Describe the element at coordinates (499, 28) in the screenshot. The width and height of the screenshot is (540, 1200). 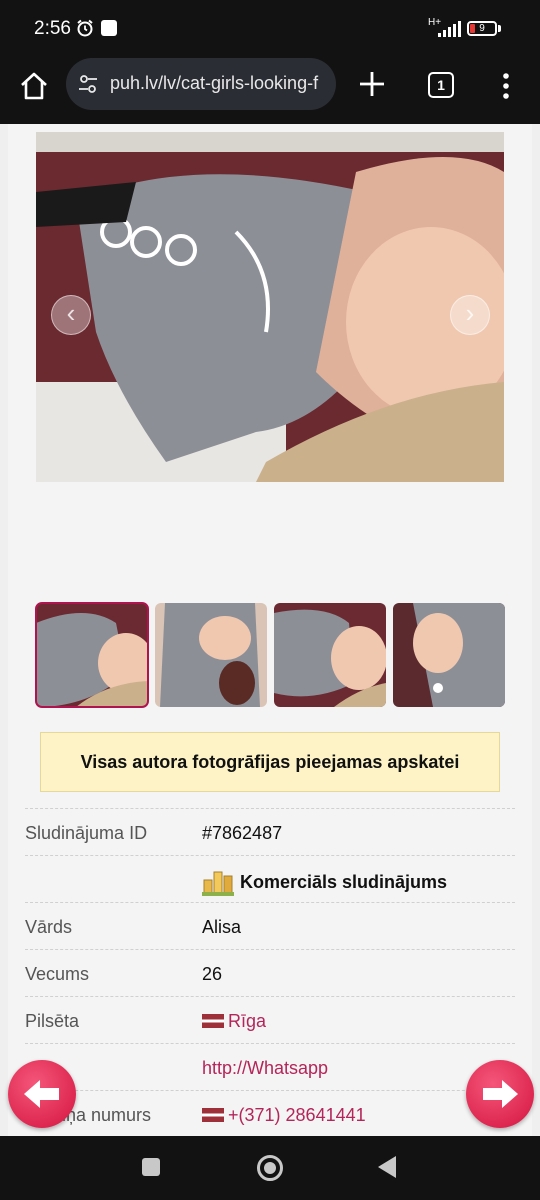
I see `battery-tip` at that location.